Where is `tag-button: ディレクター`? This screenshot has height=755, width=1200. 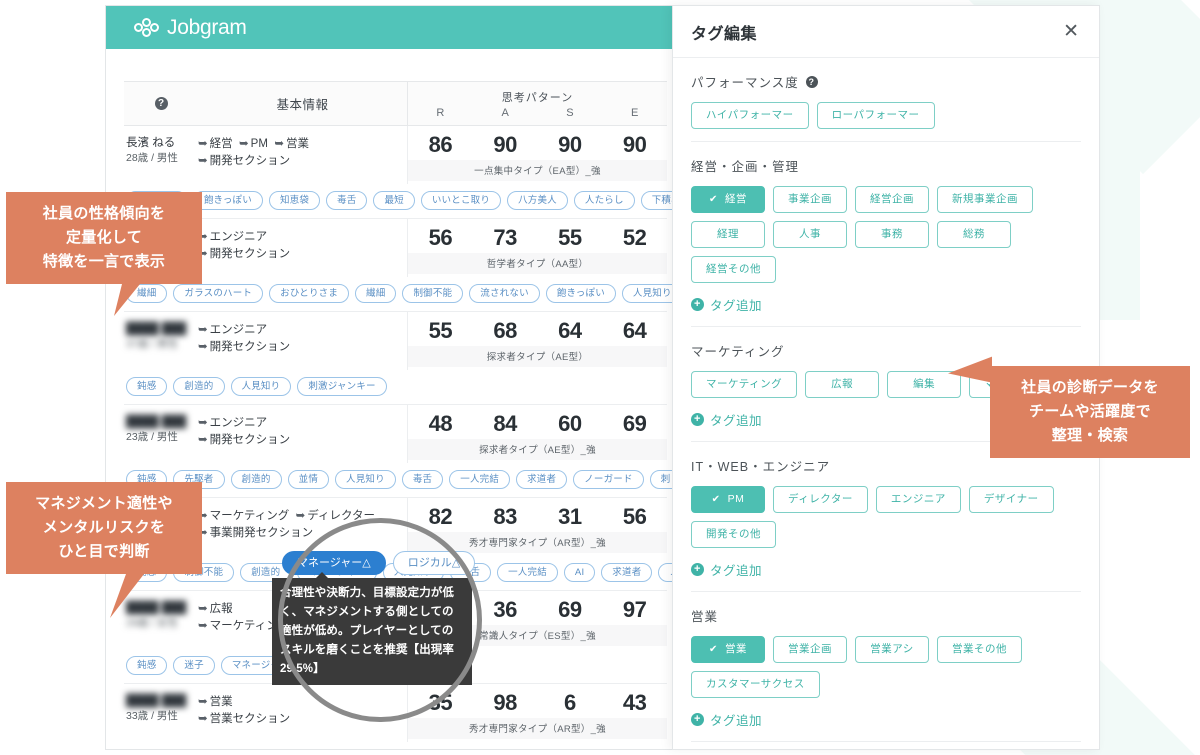
tag-button: ディレクター is located at coordinates (820, 499).